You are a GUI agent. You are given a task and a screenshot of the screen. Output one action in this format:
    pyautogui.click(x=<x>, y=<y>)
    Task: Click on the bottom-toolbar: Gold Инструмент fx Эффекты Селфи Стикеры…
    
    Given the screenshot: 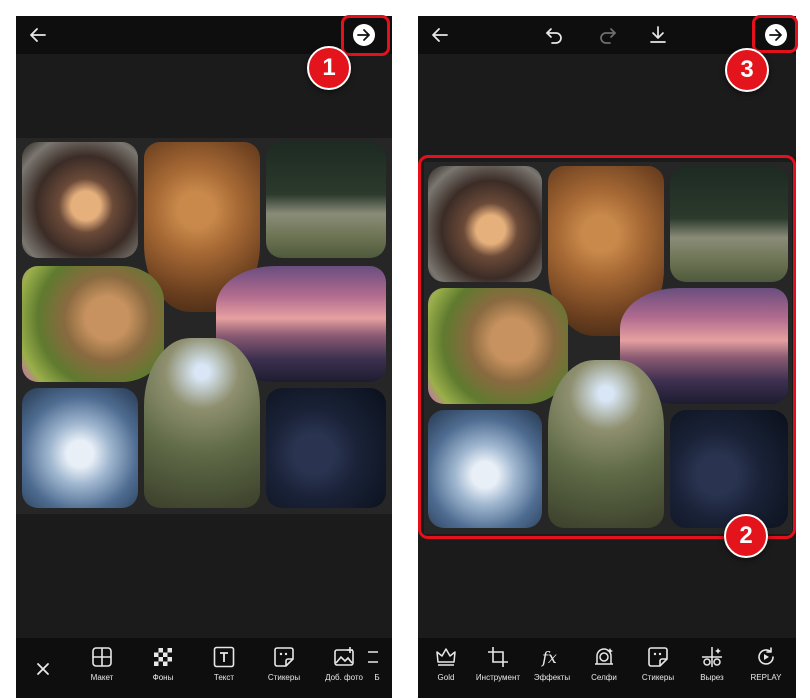 What is the action you would take?
    pyautogui.click(x=607, y=668)
    